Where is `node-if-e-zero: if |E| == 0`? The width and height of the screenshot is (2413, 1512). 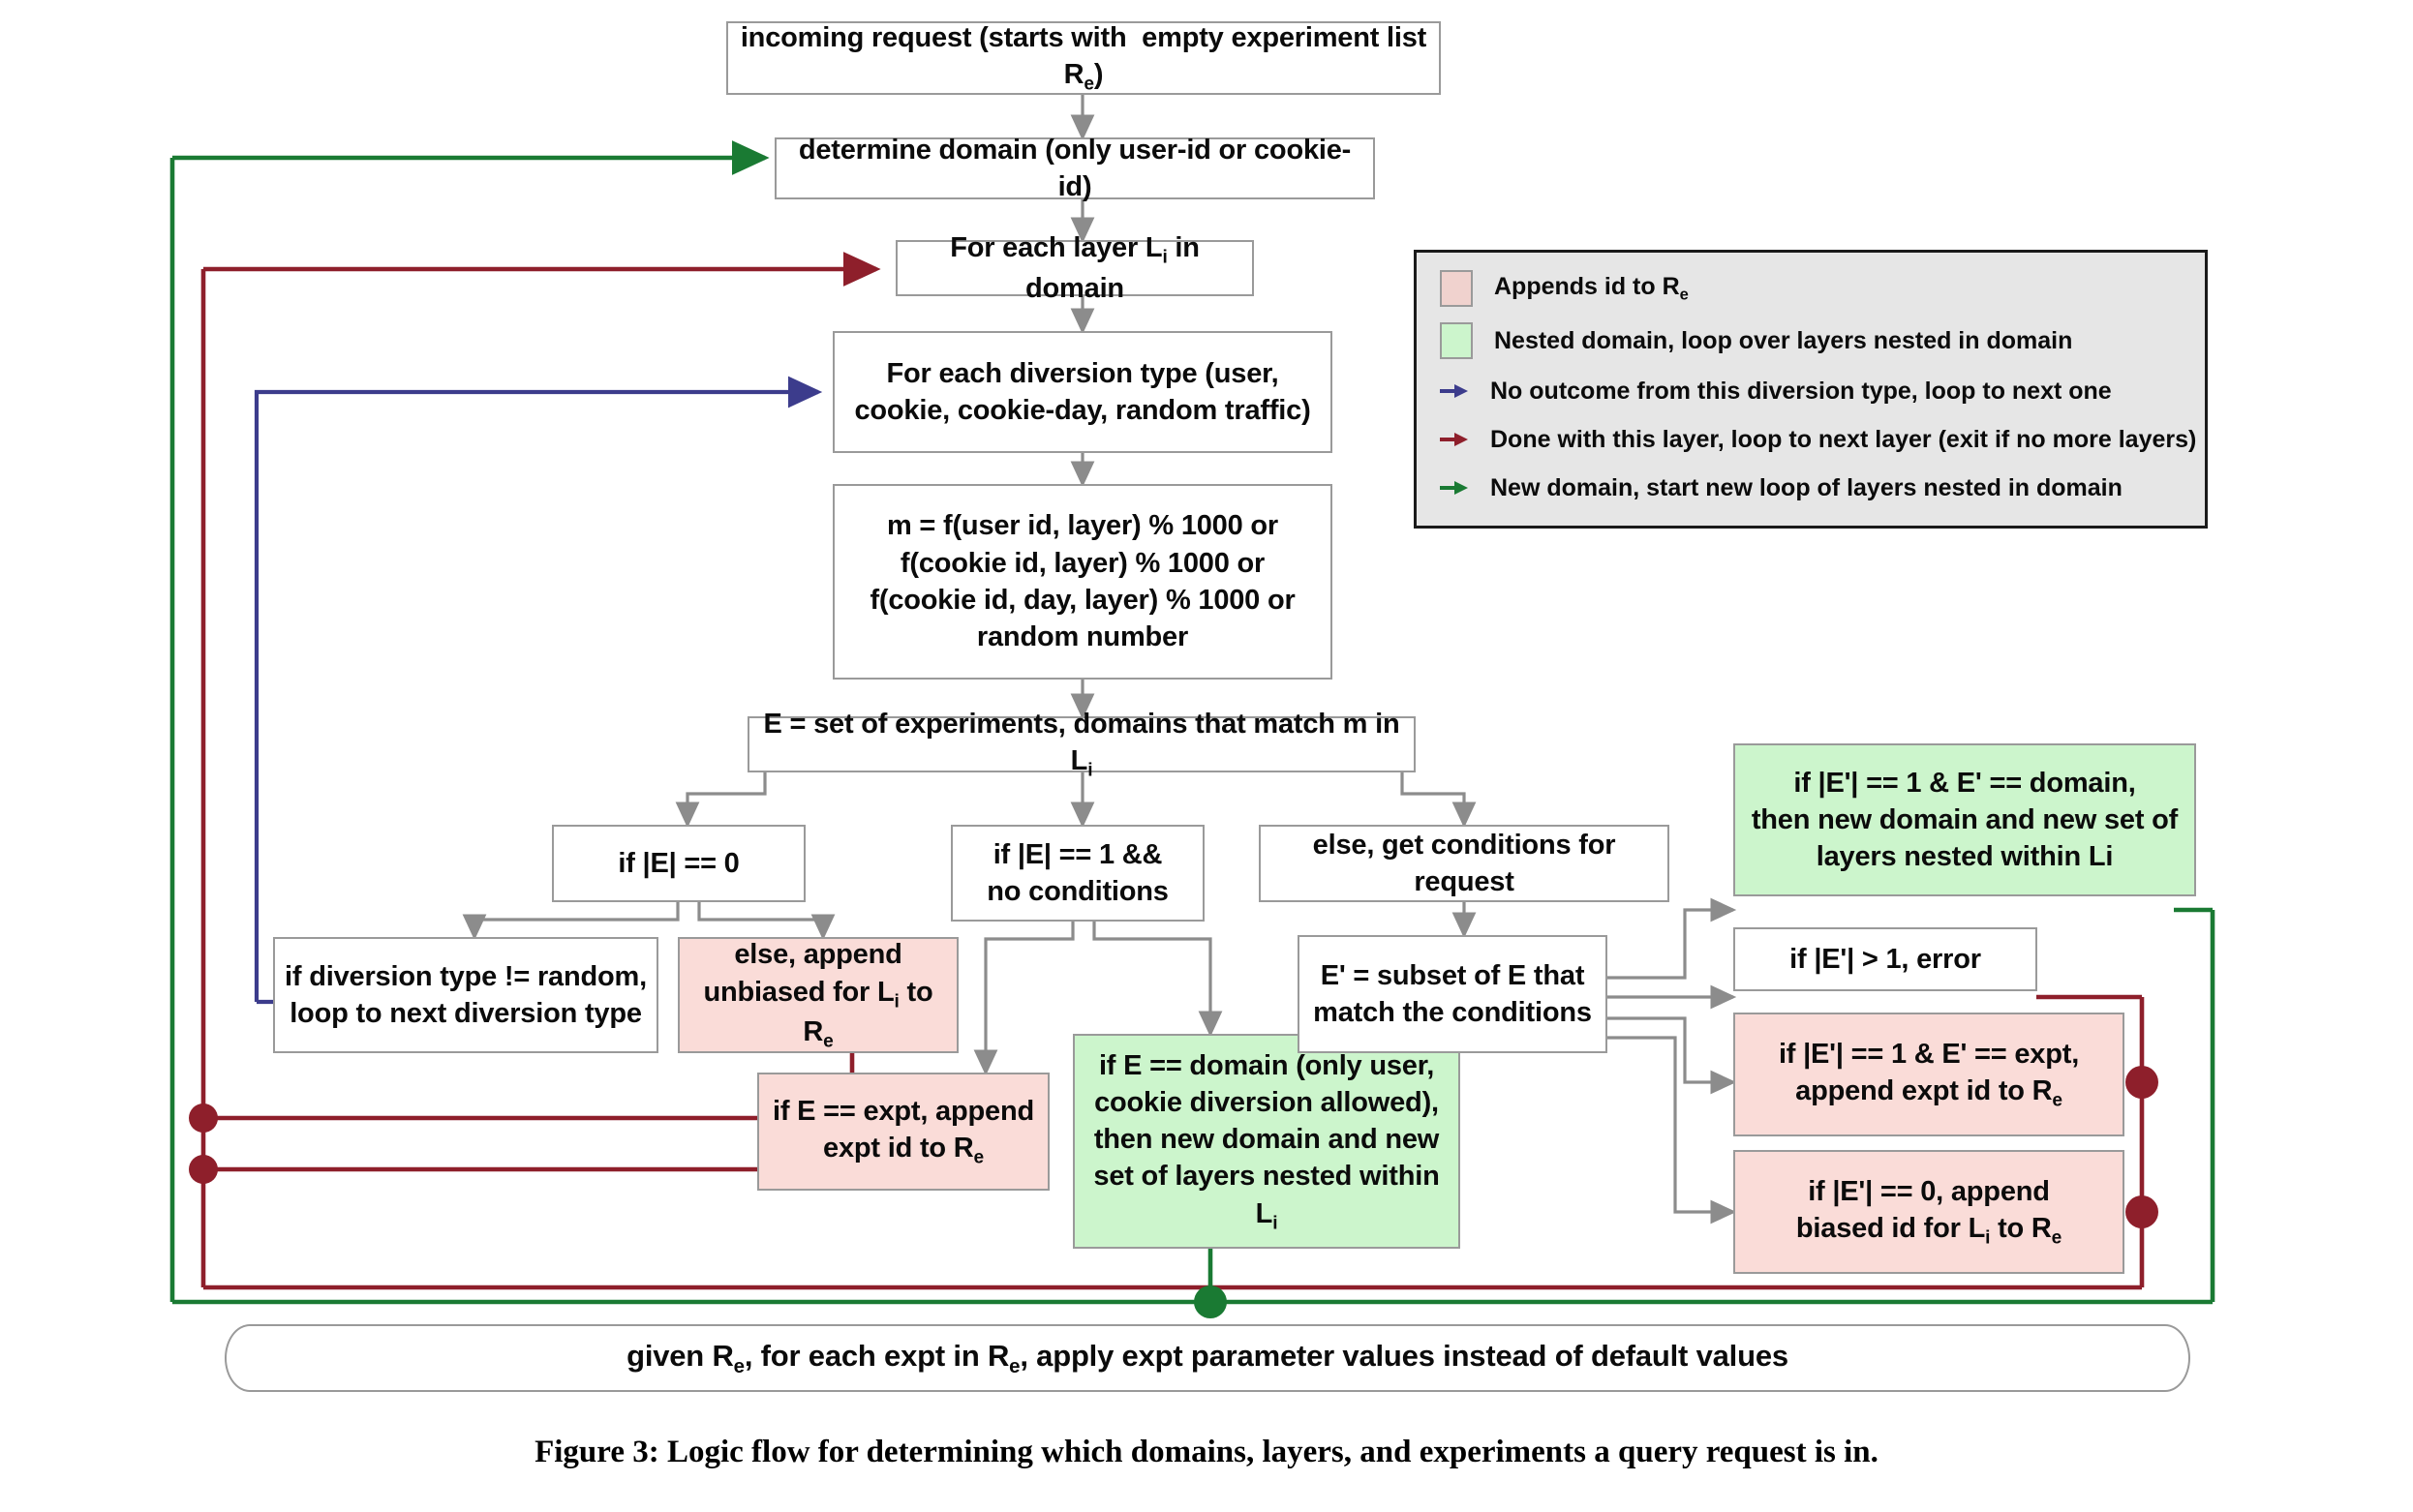
node-if-e-zero: if |E| == 0 is located at coordinates (679, 863).